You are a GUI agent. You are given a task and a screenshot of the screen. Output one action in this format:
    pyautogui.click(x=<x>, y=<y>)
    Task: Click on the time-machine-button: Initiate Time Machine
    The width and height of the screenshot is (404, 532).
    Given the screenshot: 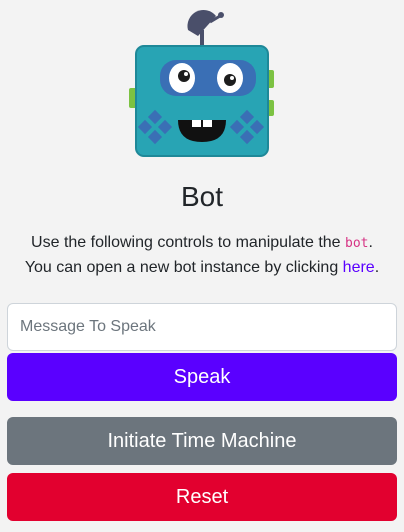 What is the action you would take?
    pyautogui.click(x=202, y=441)
    